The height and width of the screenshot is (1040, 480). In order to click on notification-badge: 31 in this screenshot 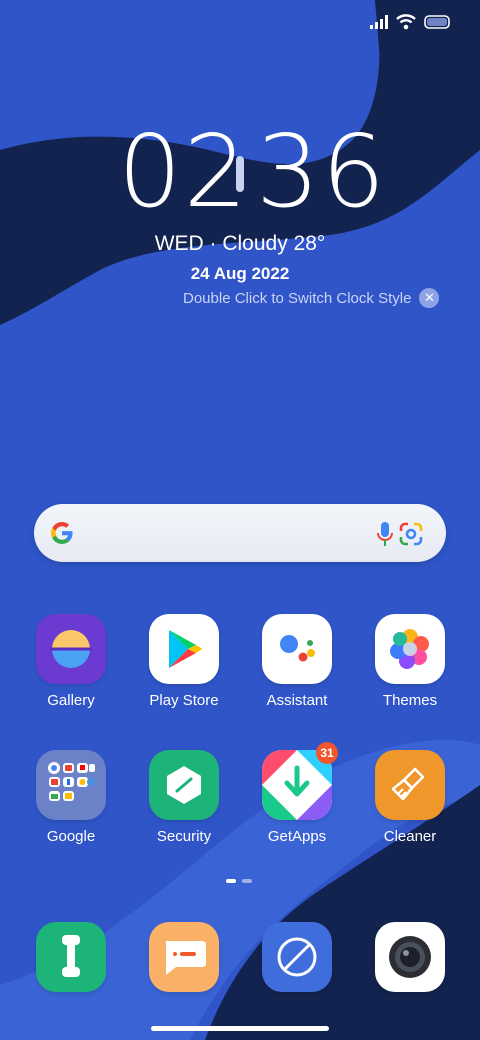, I will do `click(327, 753)`.